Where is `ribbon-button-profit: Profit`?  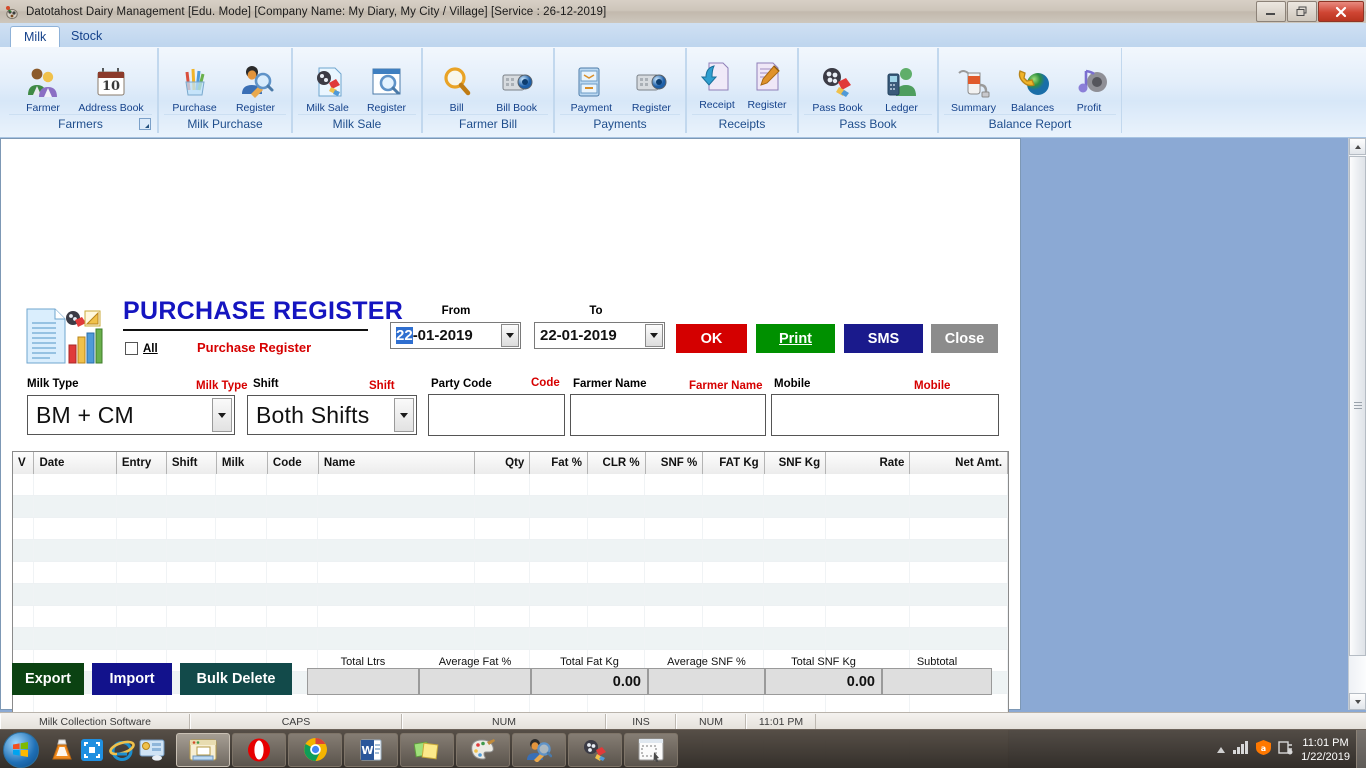
ribbon-button-profit: Profit is located at coordinates (1089, 88).